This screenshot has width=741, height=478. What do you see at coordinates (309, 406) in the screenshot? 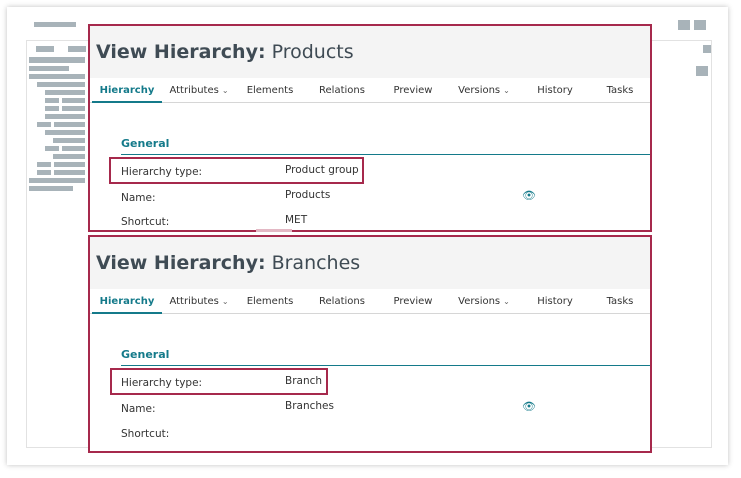
I see `name-value: Branches` at bounding box center [309, 406].